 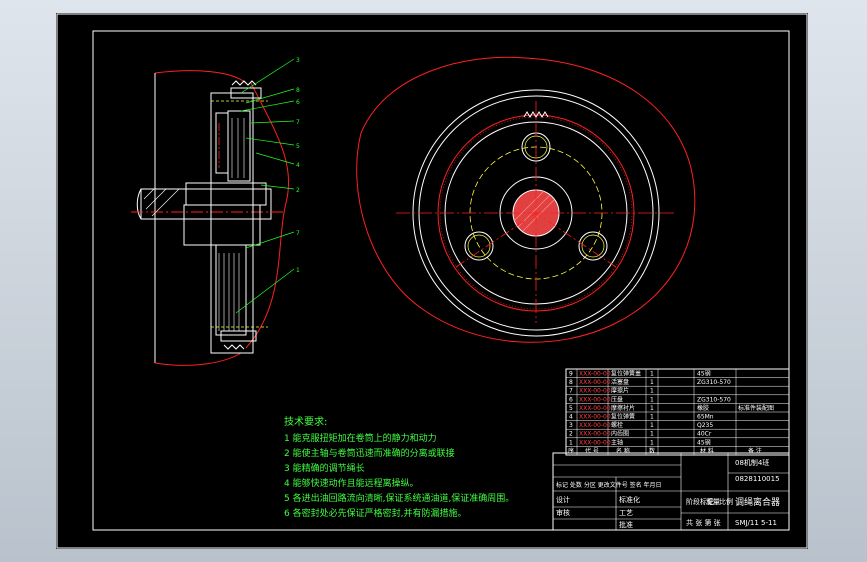 What do you see at coordinates (756, 523) in the screenshot?
I see `tb-drawing-no: SMJ/11 5-11` at bounding box center [756, 523].